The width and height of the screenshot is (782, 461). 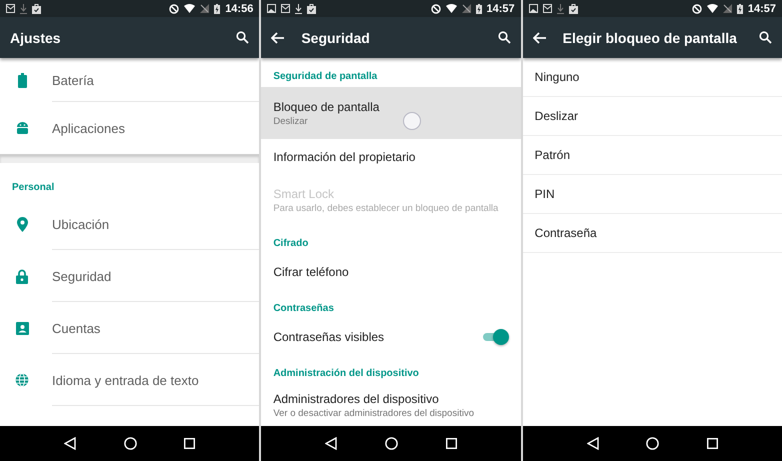 What do you see at coordinates (346, 374) in the screenshot?
I see `section-header: Administración del dispositivo` at bounding box center [346, 374].